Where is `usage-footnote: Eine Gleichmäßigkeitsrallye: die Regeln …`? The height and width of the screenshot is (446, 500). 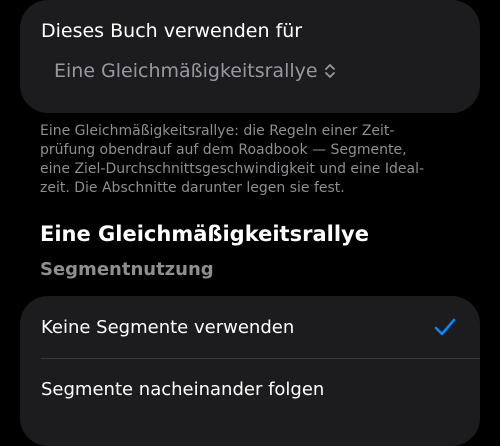 usage-footnote: Eine Gleichmäßigkeitsrallye: die Regeln … is located at coordinates (255, 160).